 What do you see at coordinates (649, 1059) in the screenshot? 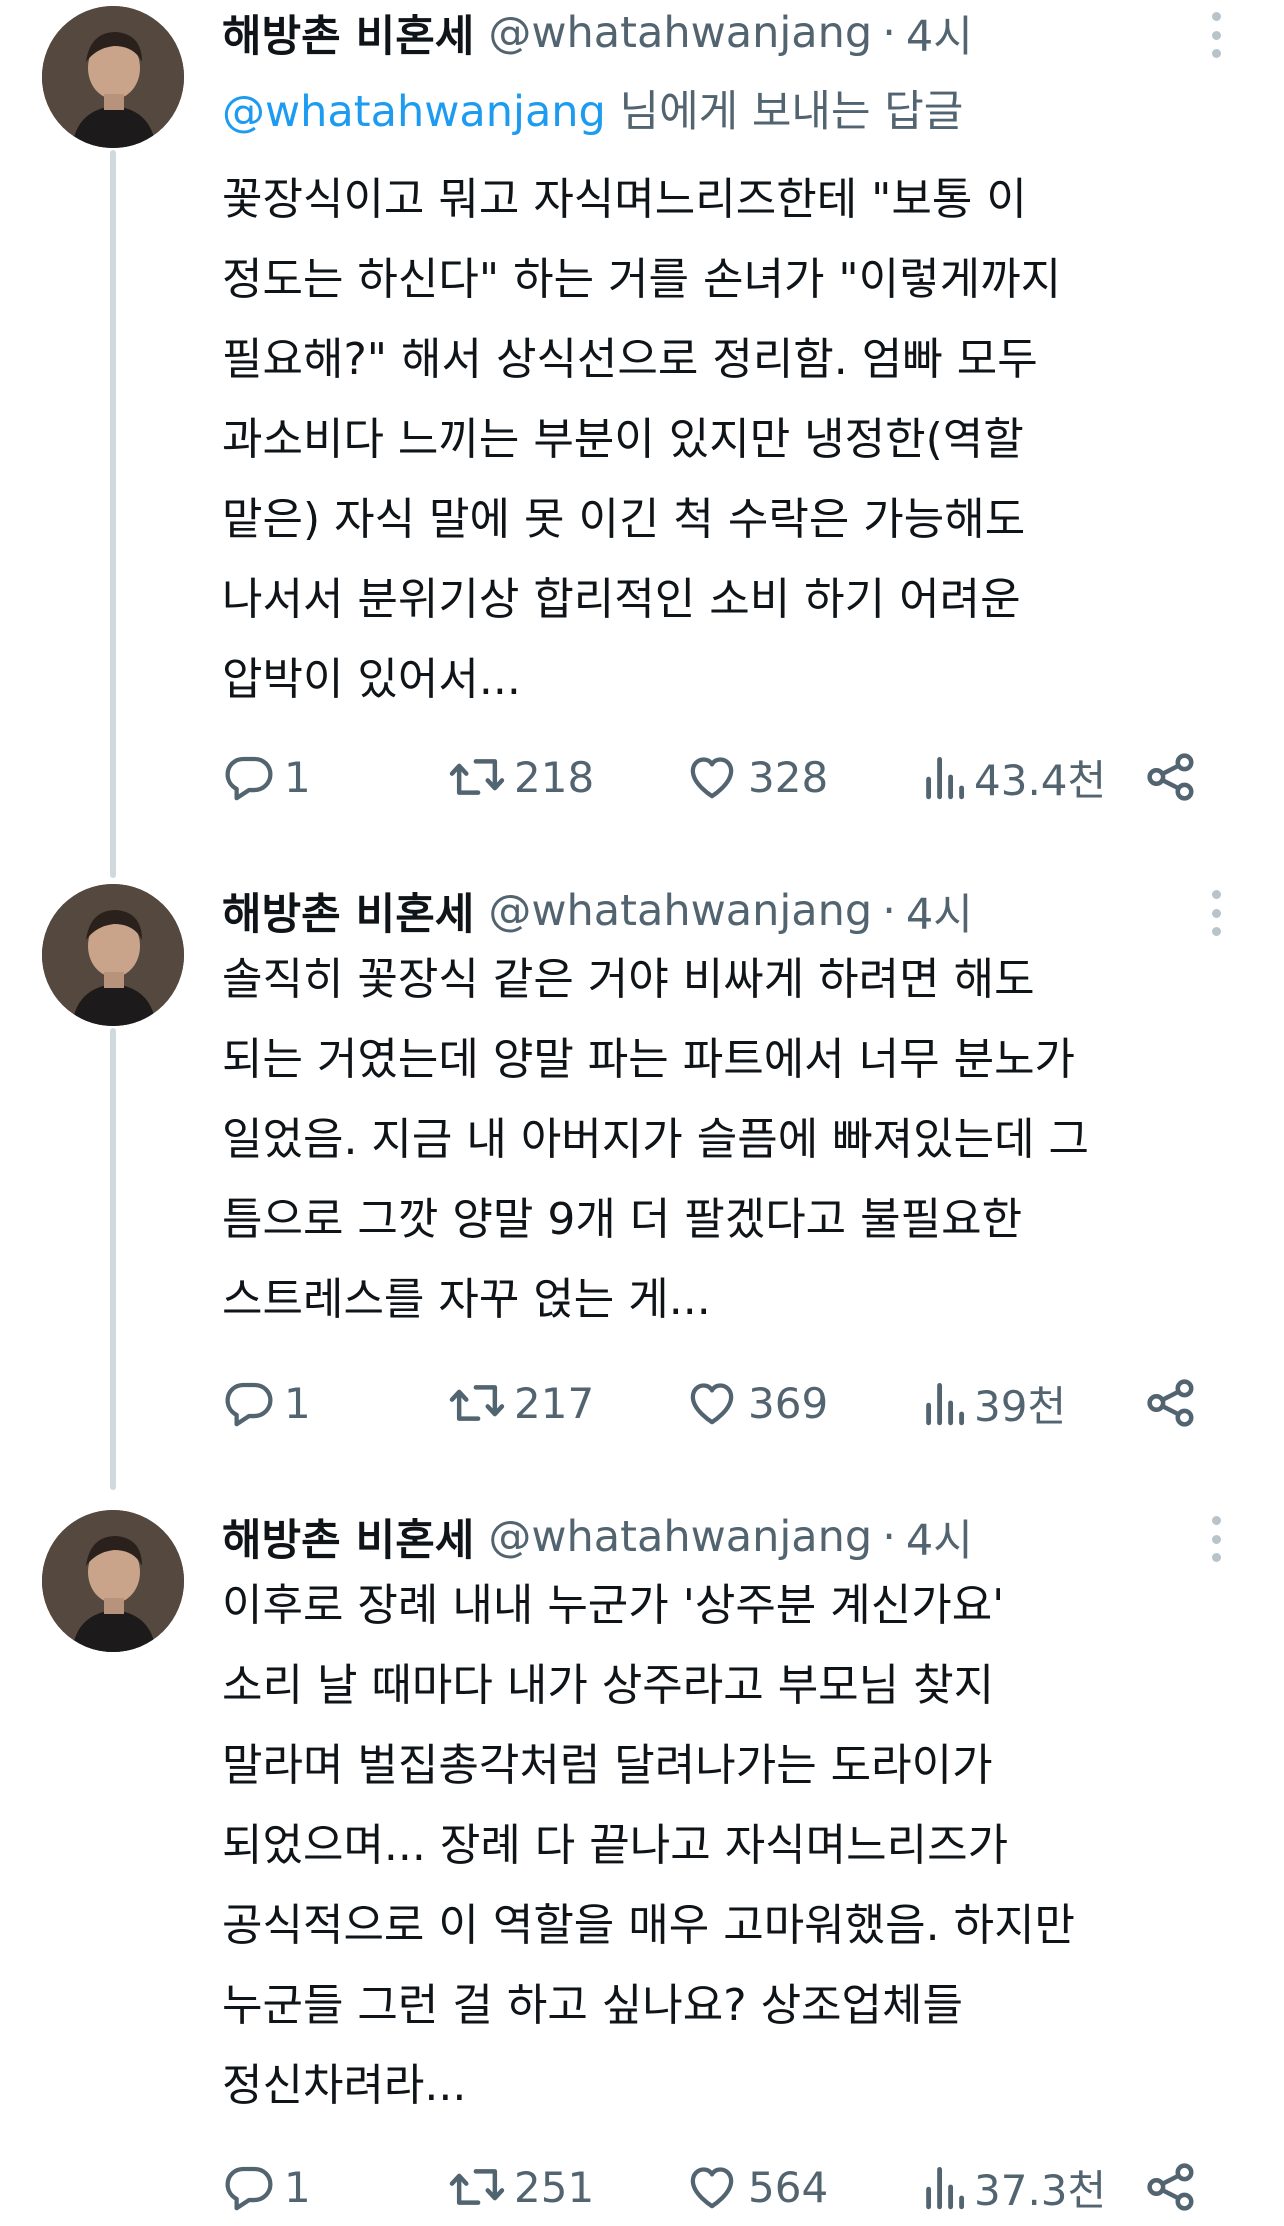
I see `tweet-text-line: 되는 거였는데 양말 파는 파트에서 너무 분노가` at bounding box center [649, 1059].